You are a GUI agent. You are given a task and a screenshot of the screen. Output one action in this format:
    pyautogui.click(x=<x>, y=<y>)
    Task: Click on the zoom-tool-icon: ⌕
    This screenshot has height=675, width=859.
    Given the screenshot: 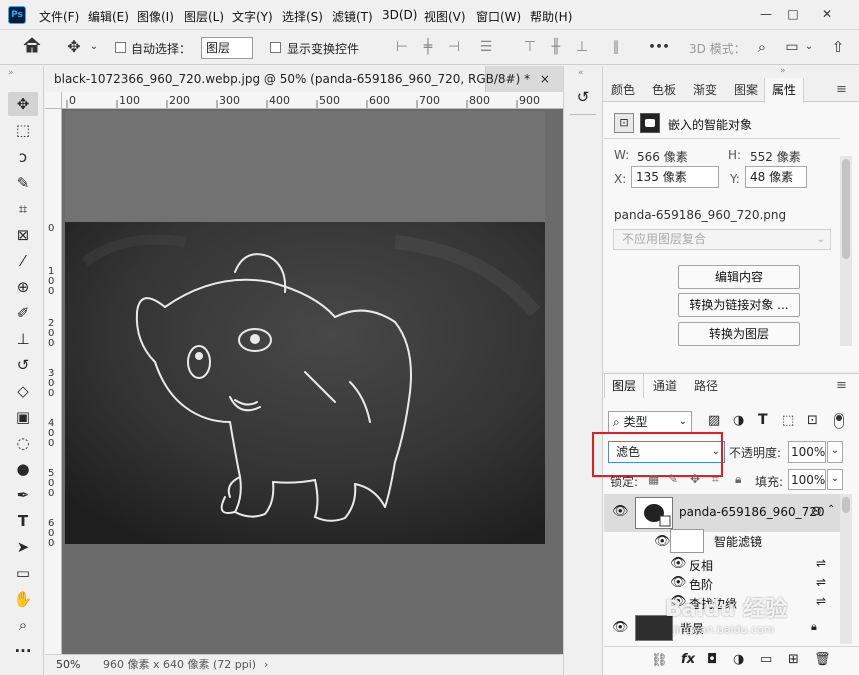 What is the action you would take?
    pyautogui.click(x=23, y=625)
    